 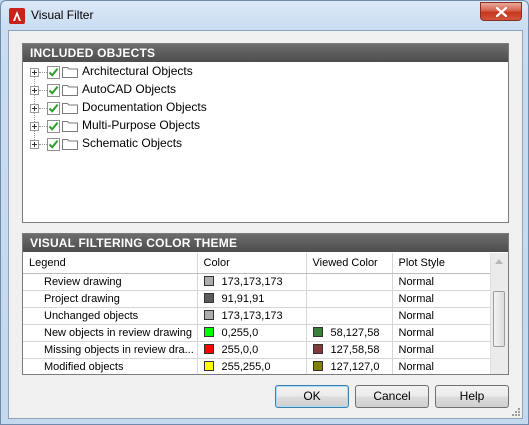 I want to click on legend-cell: New objects in review drawing, so click(x=110, y=333).